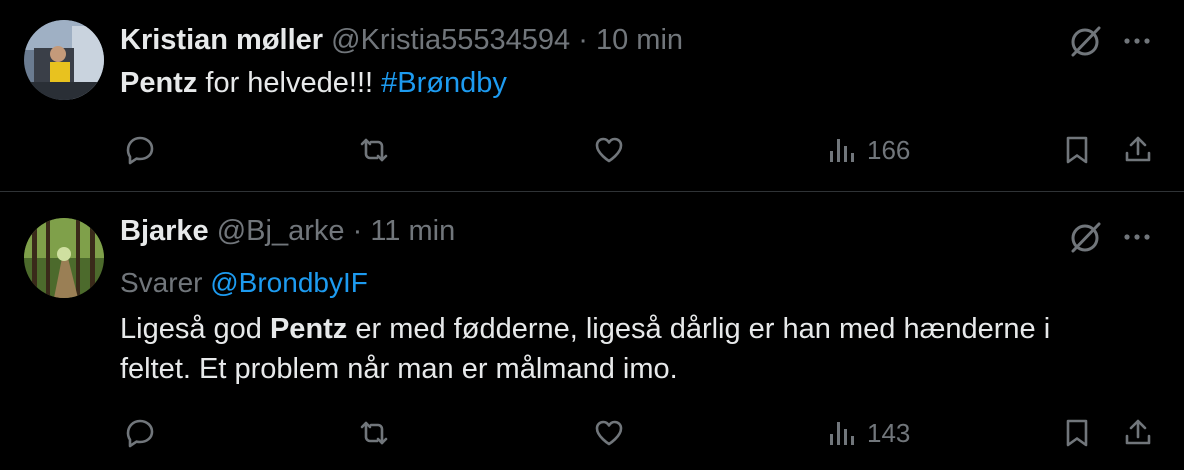  I want to click on reply-context: Svarer @BrondbyIF, so click(244, 283).